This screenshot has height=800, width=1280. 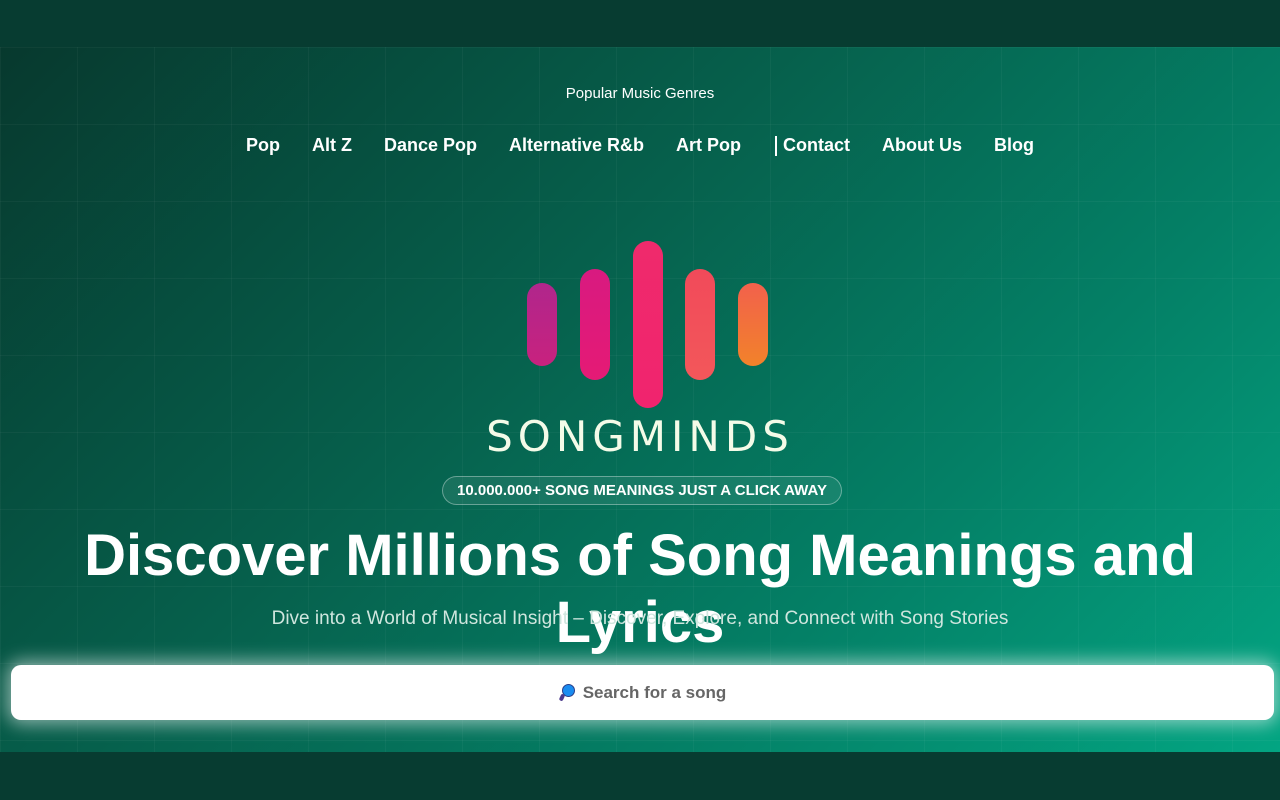 I want to click on nav-dance-pop: Dance Pop, so click(x=430, y=145).